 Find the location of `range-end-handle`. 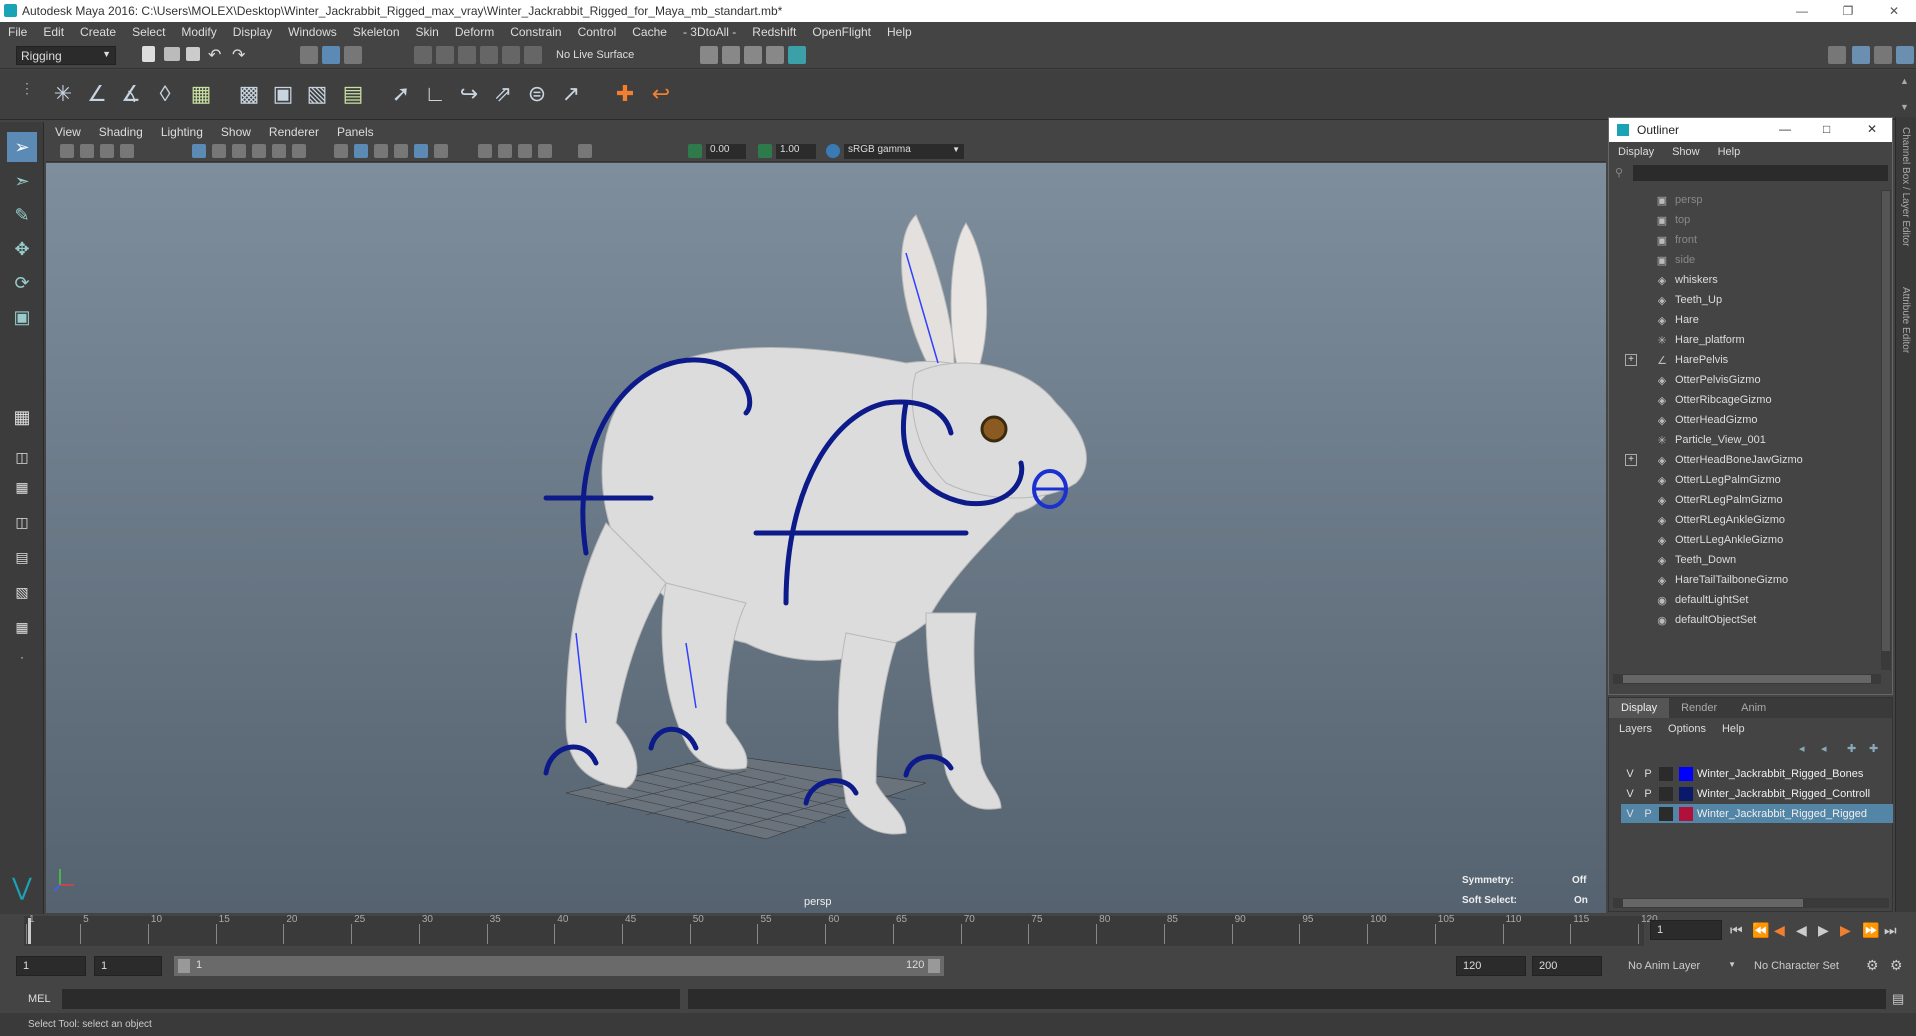

range-end-handle is located at coordinates (934, 966).